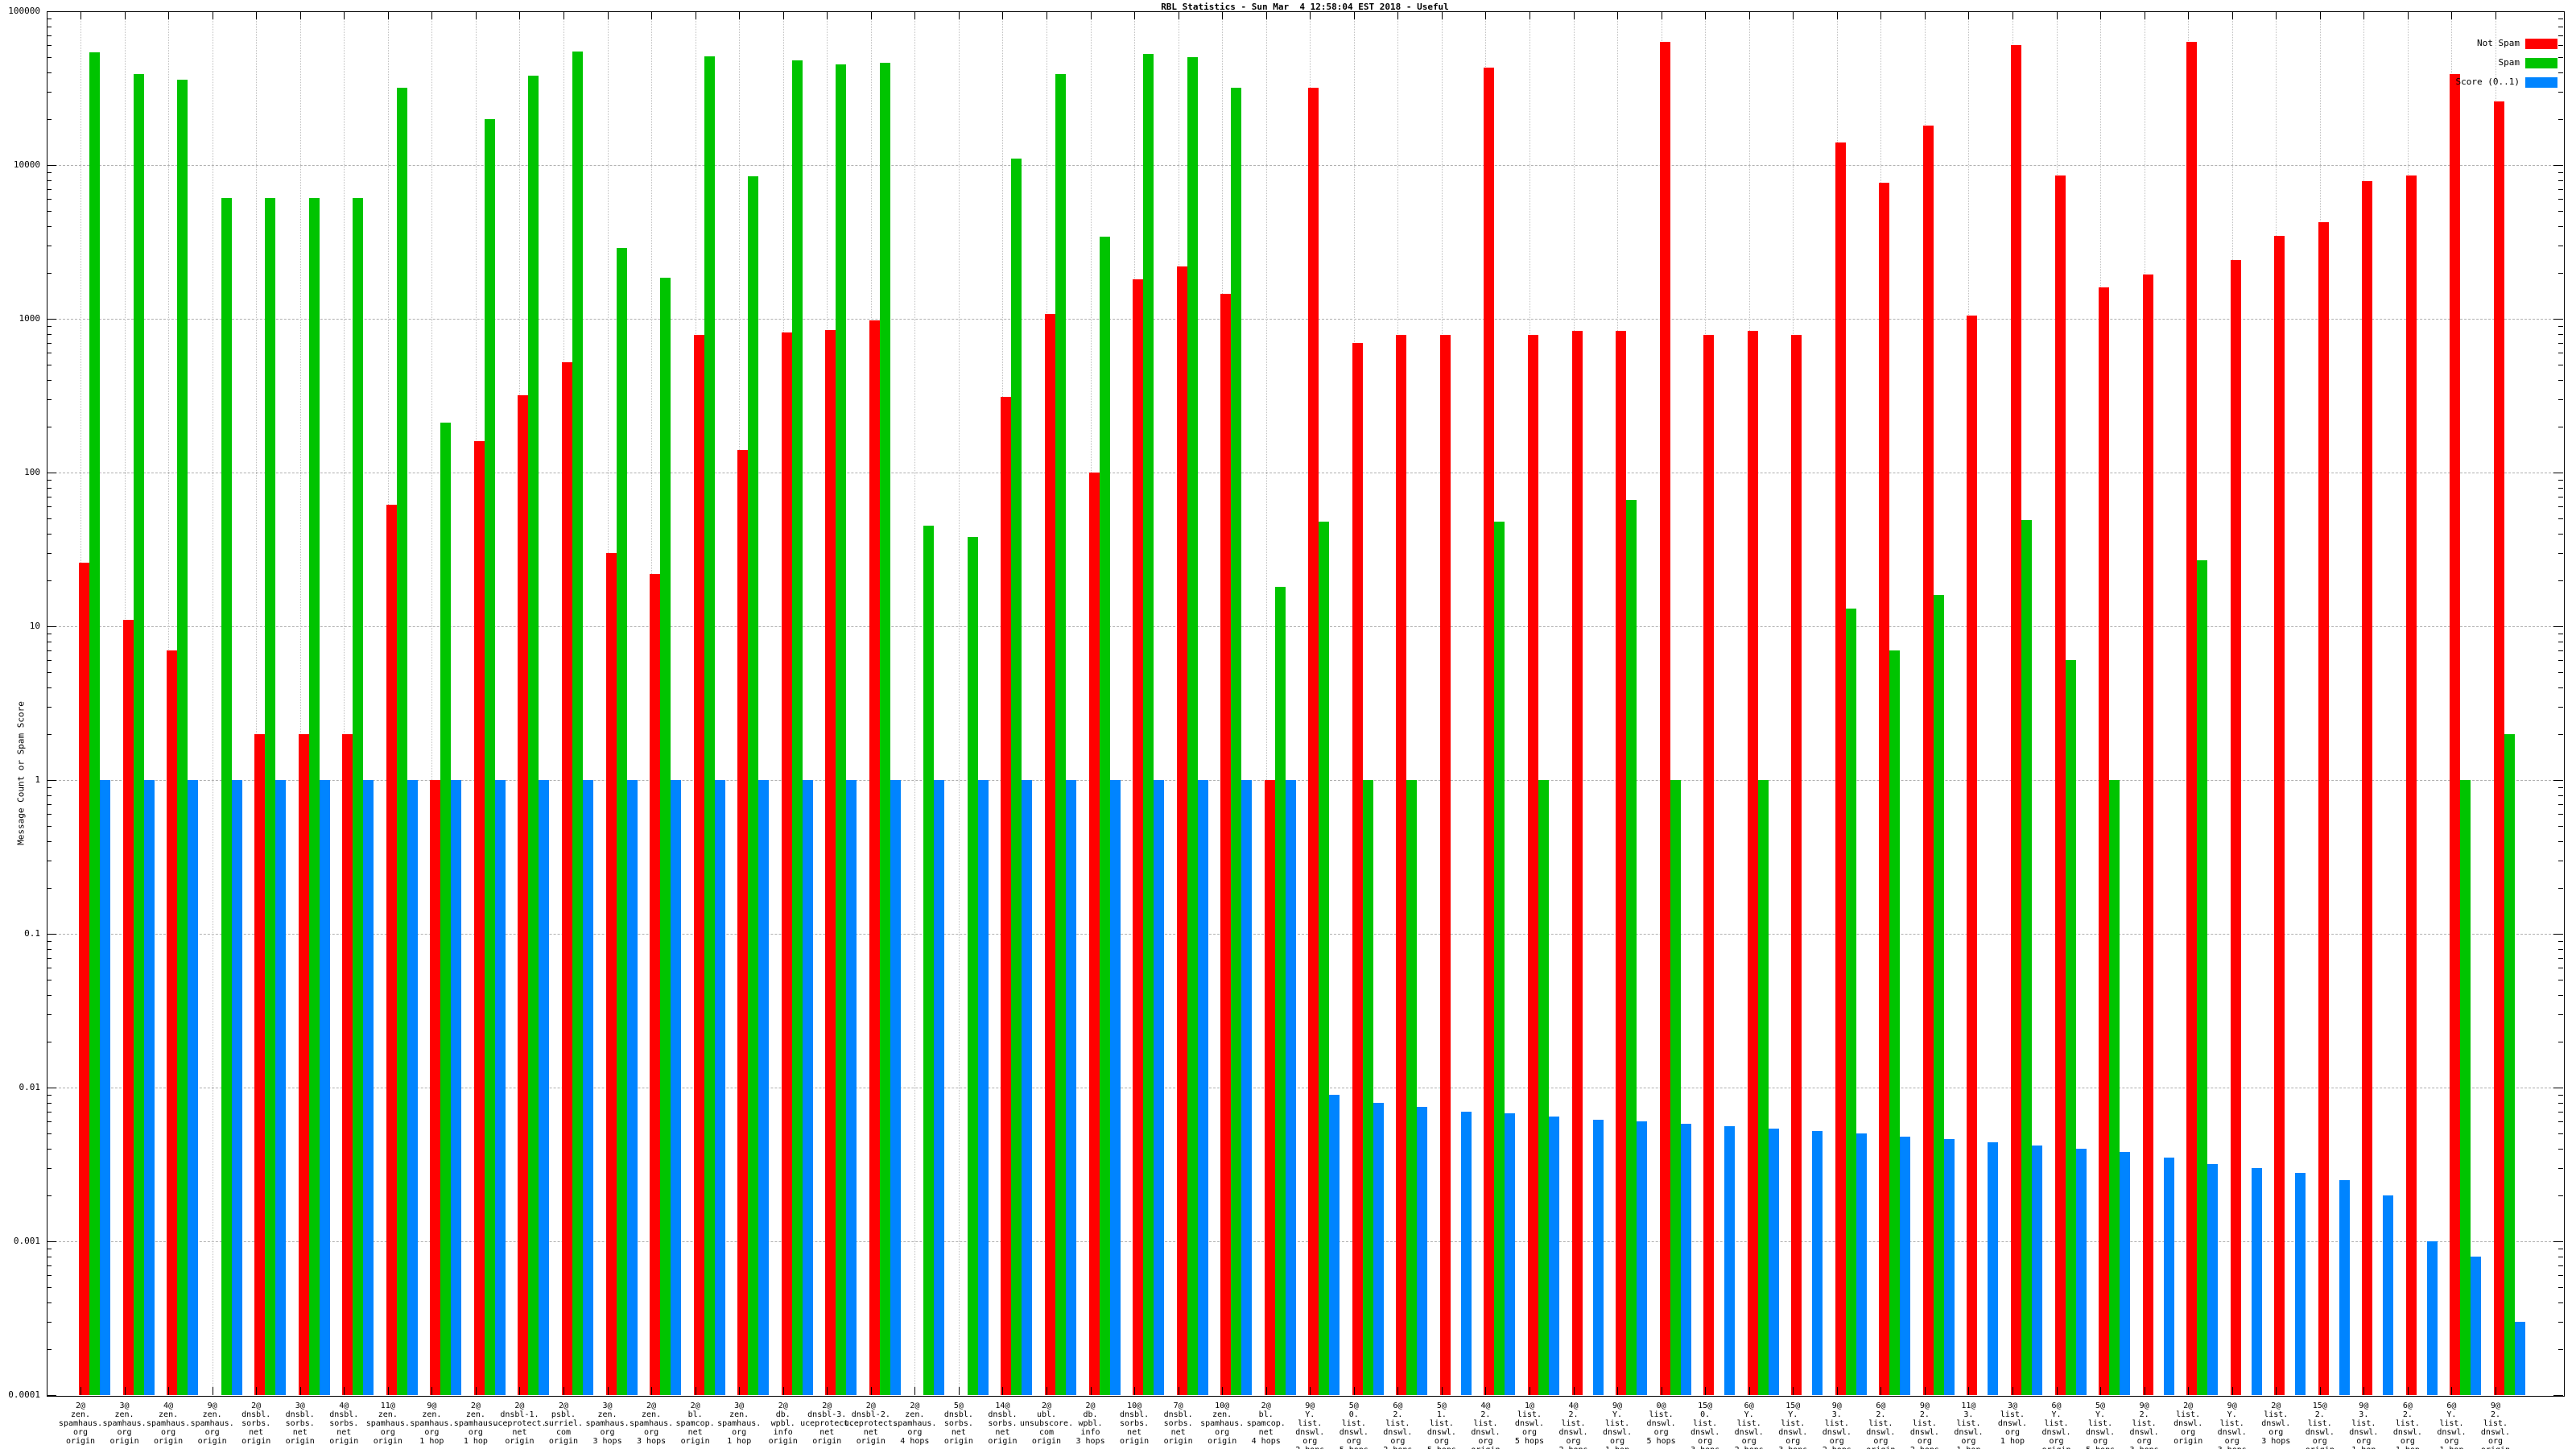 The image size is (2576, 1449). What do you see at coordinates (24, 1394) in the screenshot?
I see `y-tick-label: 0.0001` at bounding box center [24, 1394].